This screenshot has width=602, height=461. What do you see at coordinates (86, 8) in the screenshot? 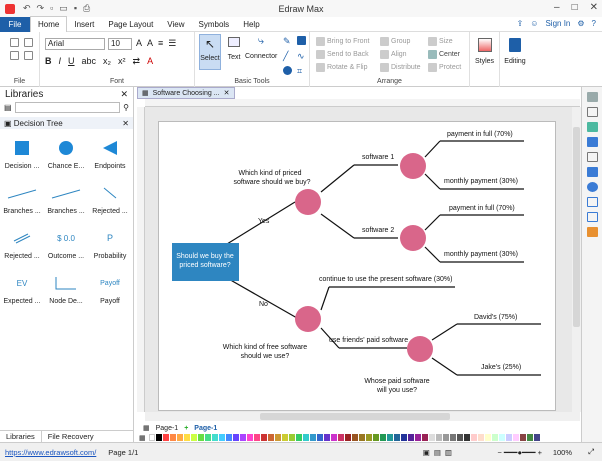
I see `print-icon: ⎙` at bounding box center [86, 8].